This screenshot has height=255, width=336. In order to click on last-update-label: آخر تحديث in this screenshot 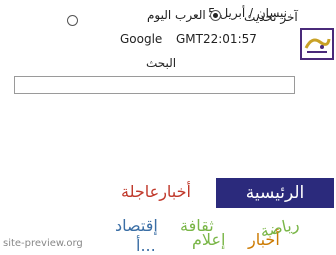, I will do `click(271, 17)`.